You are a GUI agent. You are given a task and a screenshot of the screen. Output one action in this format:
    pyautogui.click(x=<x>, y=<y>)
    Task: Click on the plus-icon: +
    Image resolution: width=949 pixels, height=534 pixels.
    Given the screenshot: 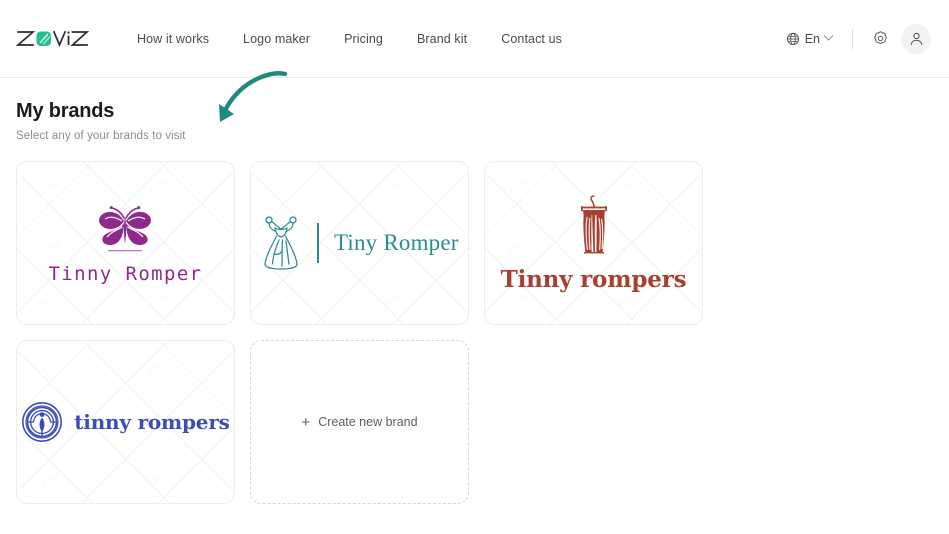 What is the action you would take?
    pyautogui.click(x=306, y=422)
    